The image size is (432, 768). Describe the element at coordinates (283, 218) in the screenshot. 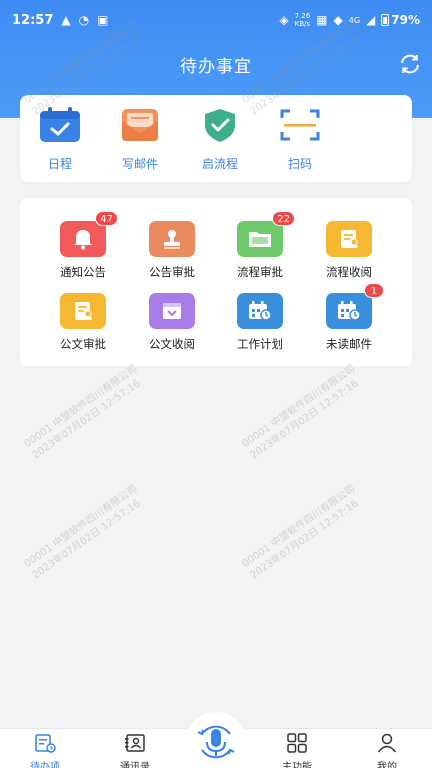

I see `process-badge: 22` at that location.